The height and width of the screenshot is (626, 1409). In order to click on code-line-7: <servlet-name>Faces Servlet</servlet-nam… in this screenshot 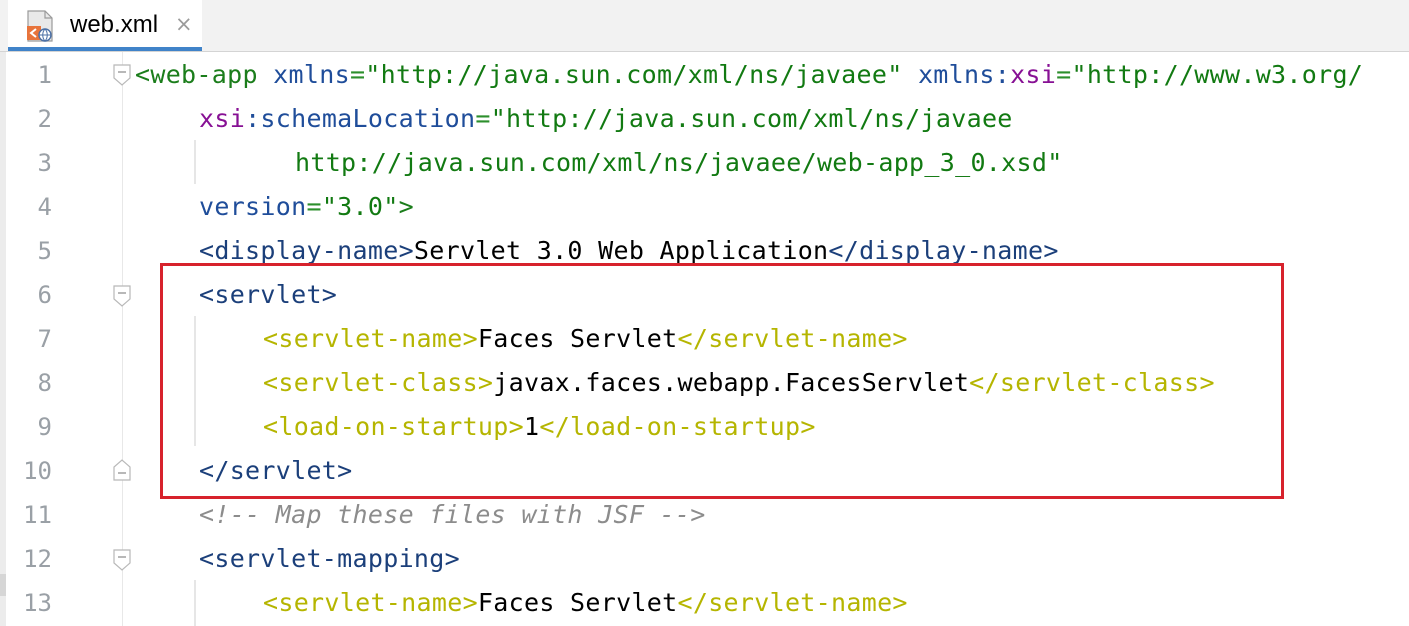, I will do `click(585, 339)`.